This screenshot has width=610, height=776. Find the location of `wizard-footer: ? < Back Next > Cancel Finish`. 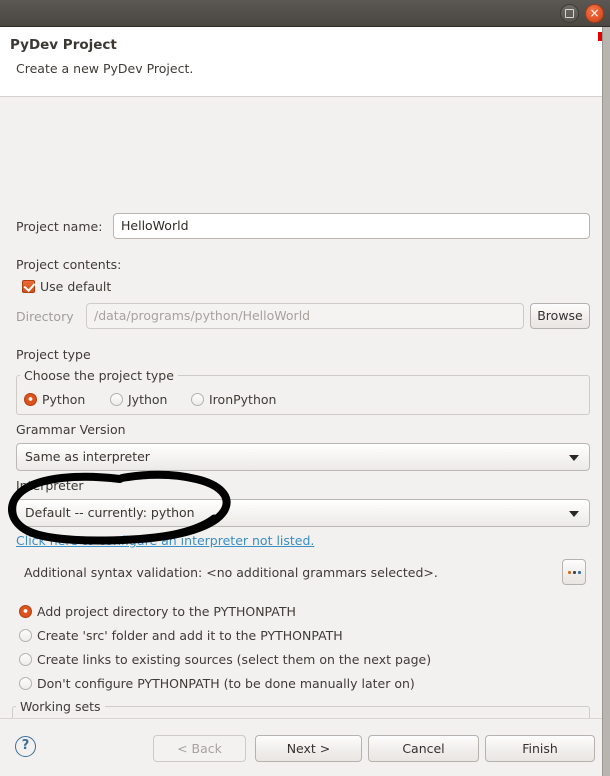

wizard-footer: ? < Back Next > Cancel Finish is located at coordinates (301, 747).